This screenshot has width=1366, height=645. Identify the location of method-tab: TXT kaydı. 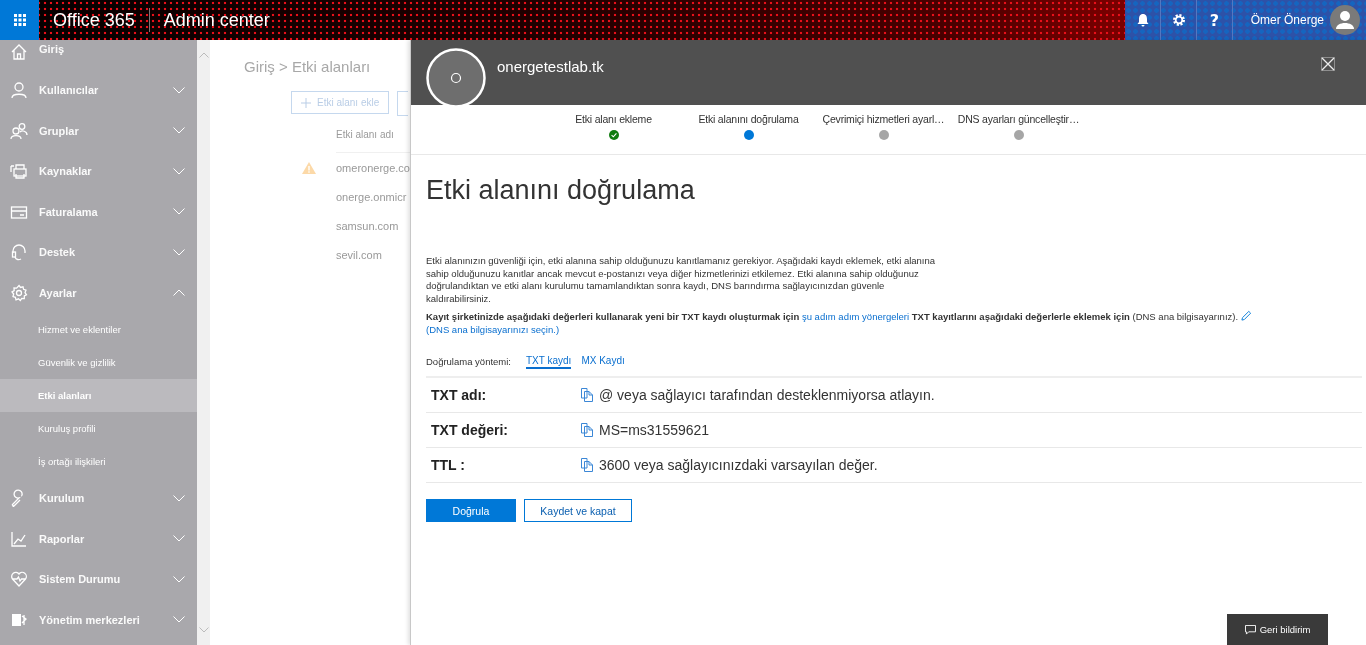
(549, 361).